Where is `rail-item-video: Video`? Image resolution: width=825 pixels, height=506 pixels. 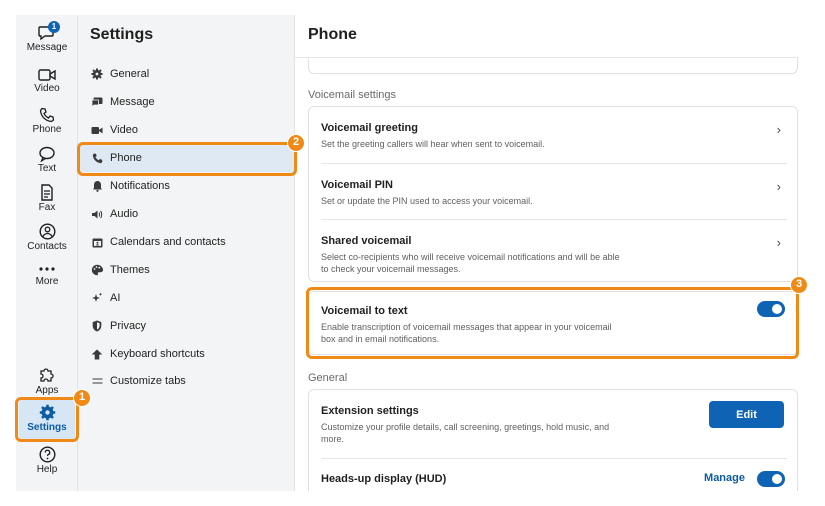
rail-item-video: Video is located at coordinates (47, 81).